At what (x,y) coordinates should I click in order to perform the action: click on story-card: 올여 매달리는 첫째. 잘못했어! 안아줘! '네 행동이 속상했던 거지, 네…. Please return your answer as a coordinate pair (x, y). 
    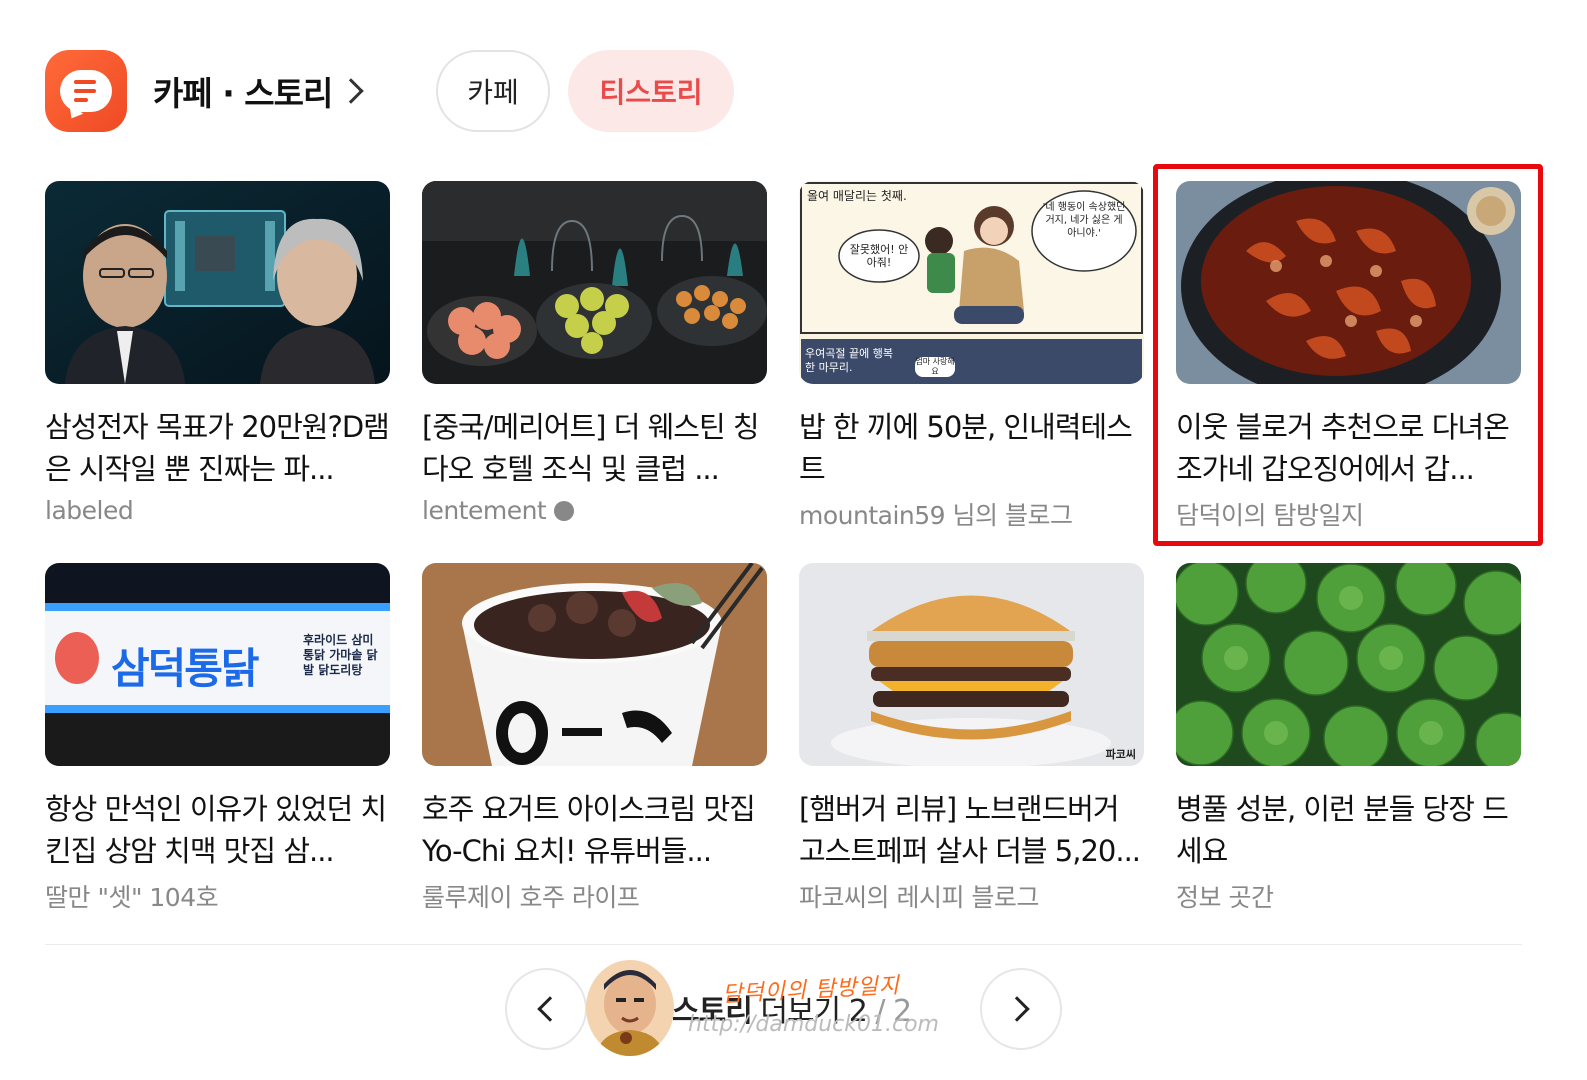
    Looking at the image, I should click on (971, 356).